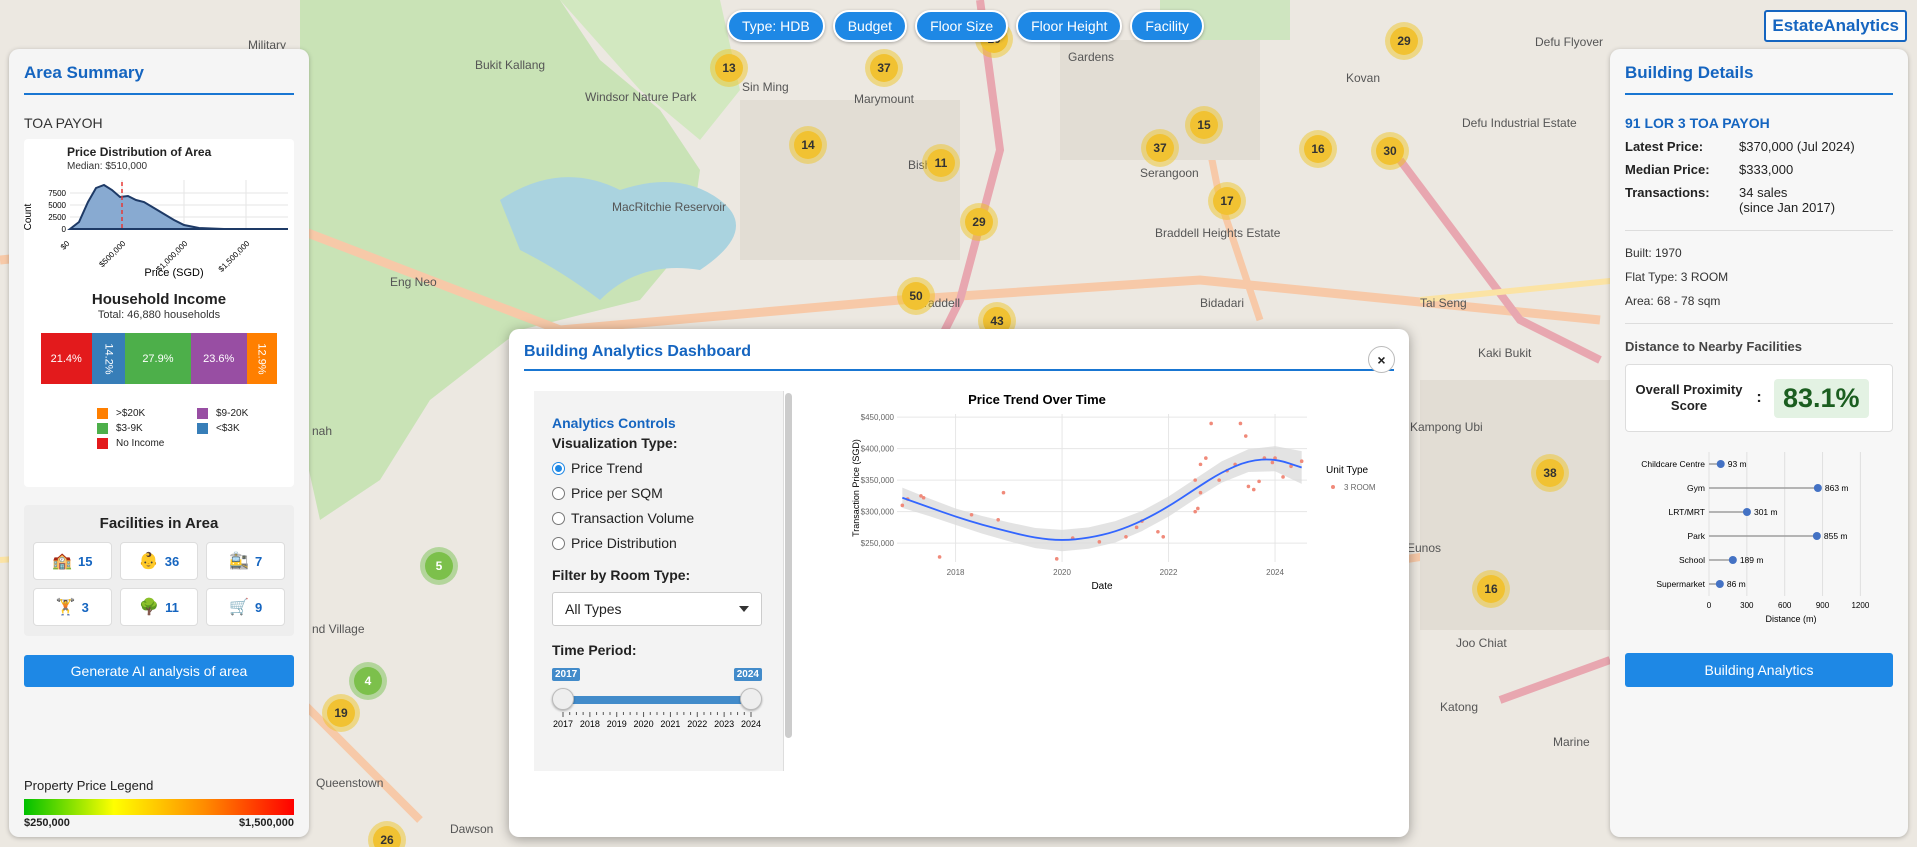 The image size is (1917, 847). Describe the element at coordinates (1459, 707) in the screenshot. I see `map-place-label: Katong` at that location.